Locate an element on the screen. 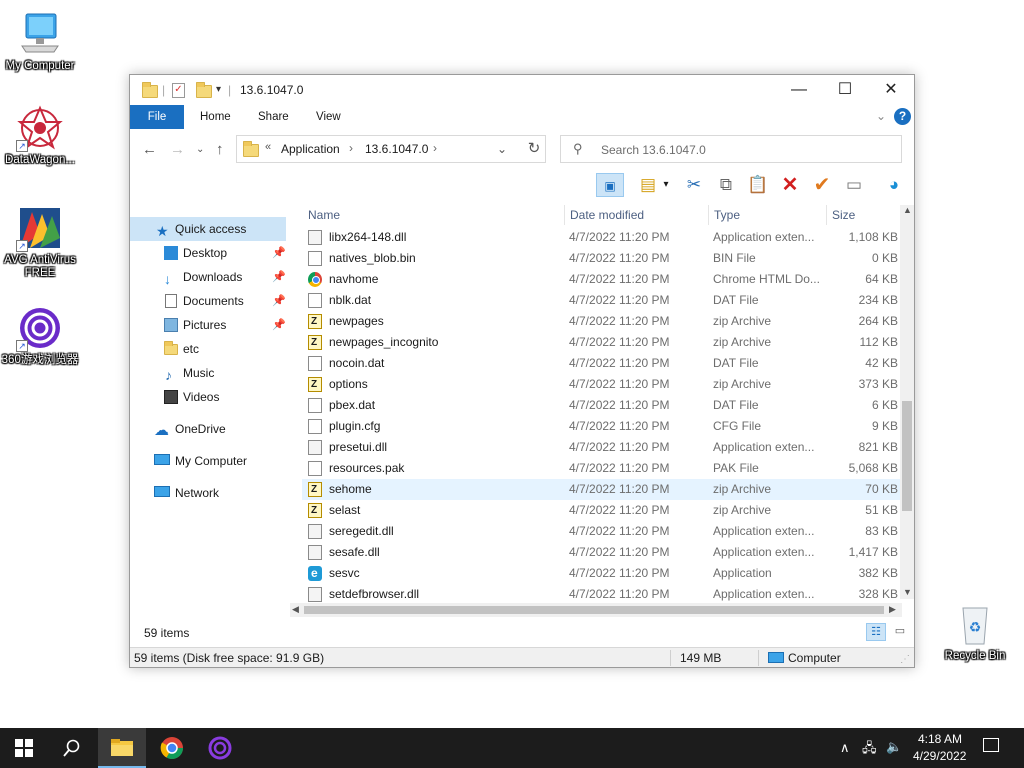 The width and height of the screenshot is (1024, 768). address-bar: « Application › 13.6.1047.0 › ⌄ is located at coordinates (391, 149).